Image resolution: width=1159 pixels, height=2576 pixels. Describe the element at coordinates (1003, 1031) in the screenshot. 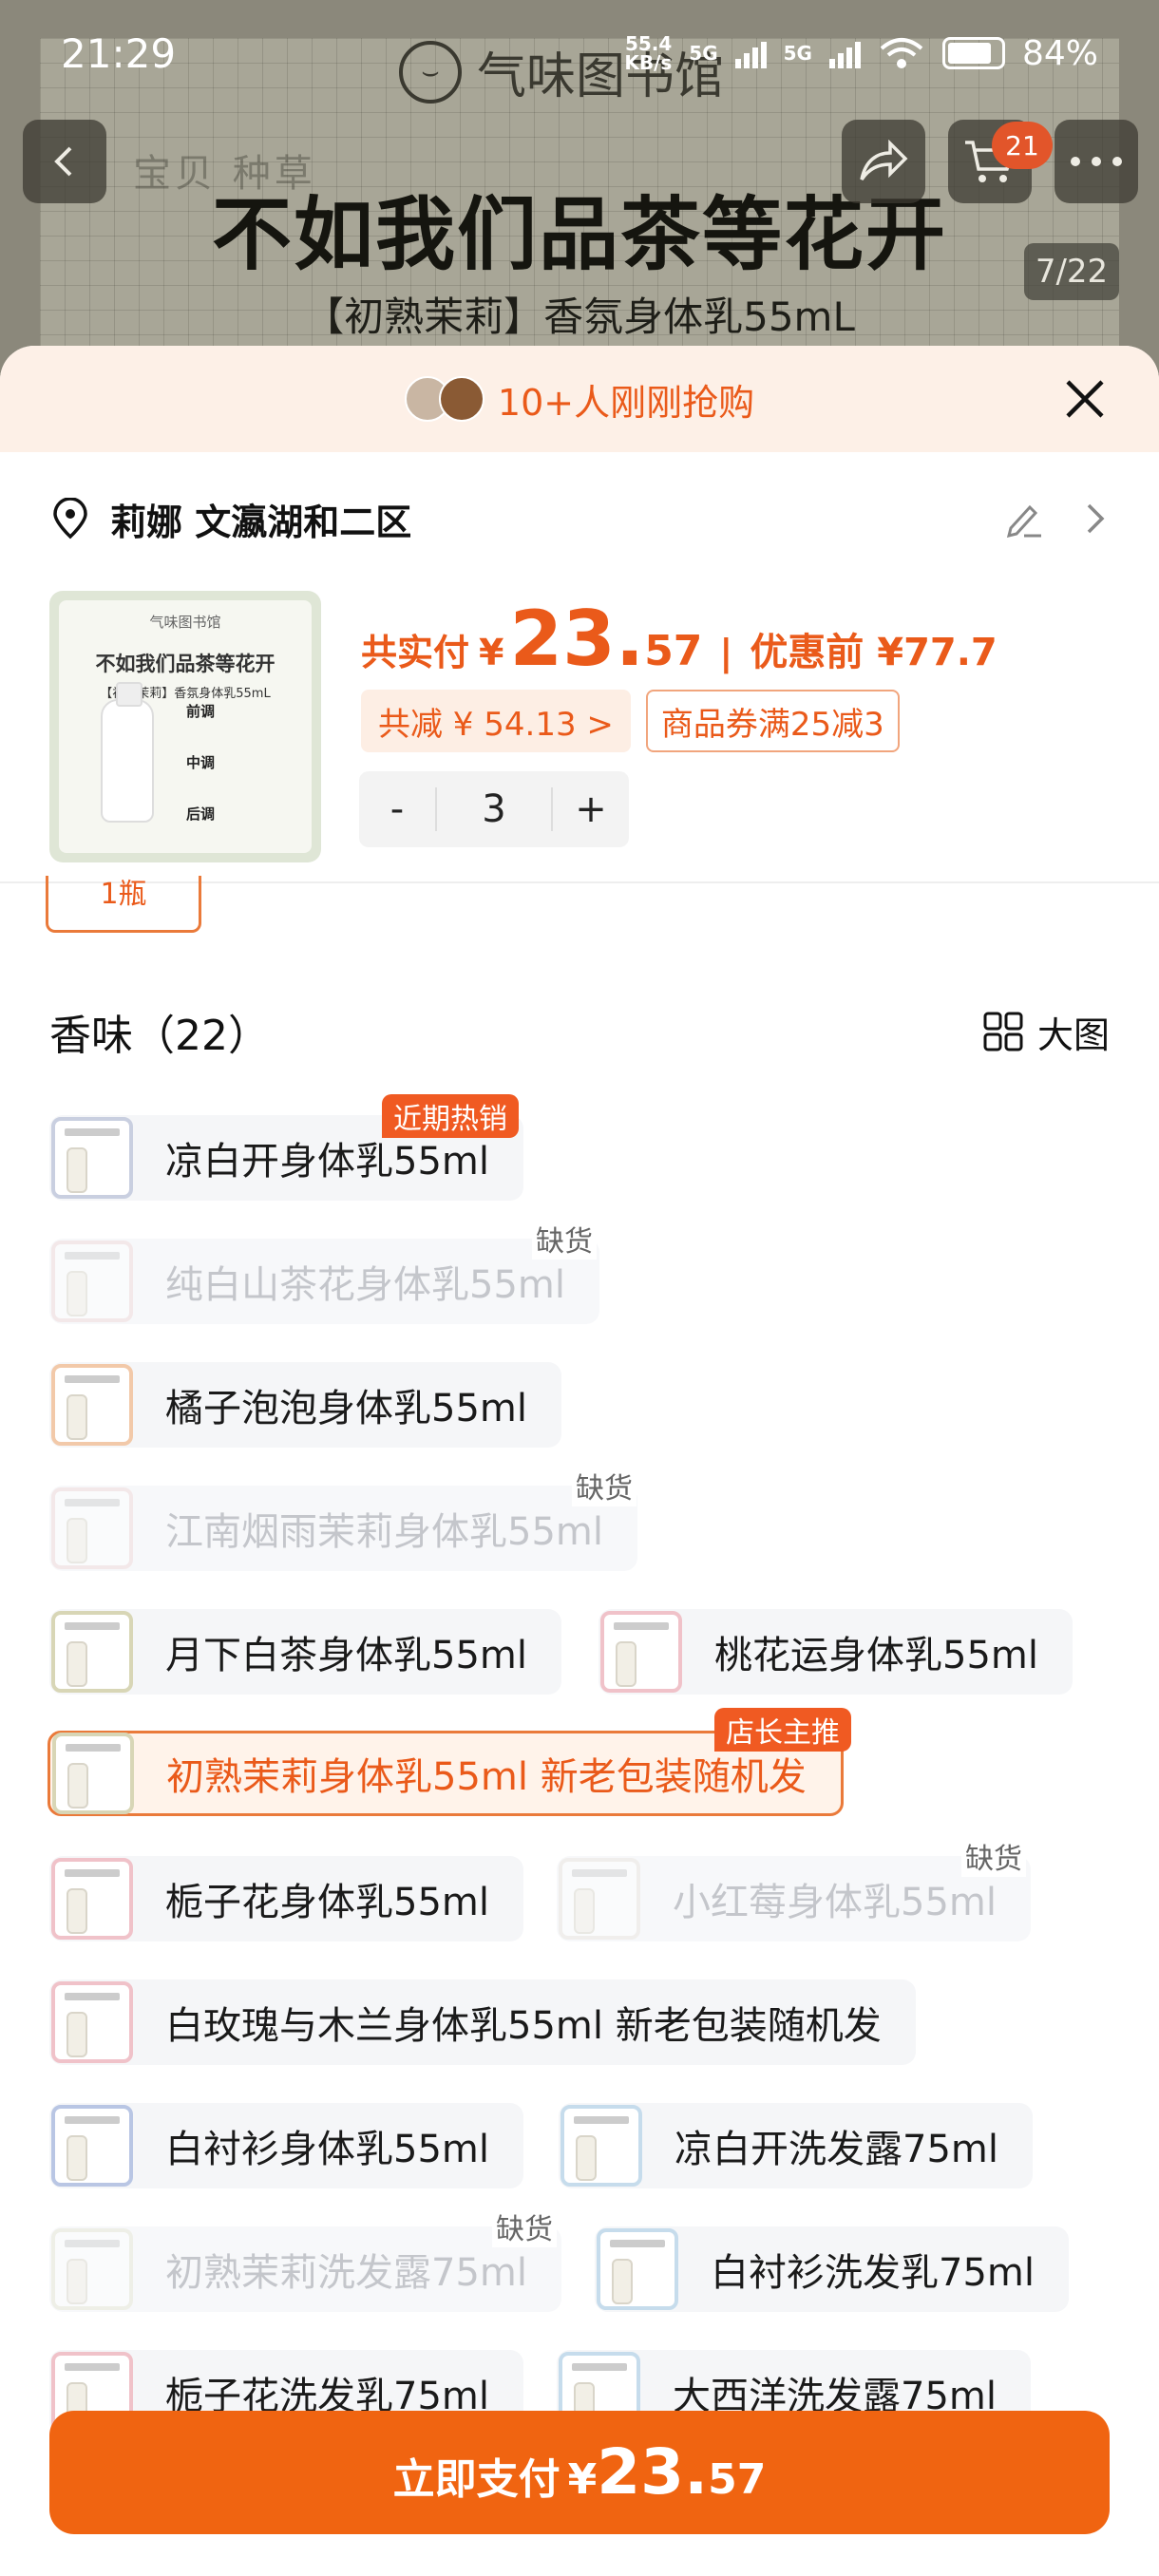

I see `grid-icon` at that location.